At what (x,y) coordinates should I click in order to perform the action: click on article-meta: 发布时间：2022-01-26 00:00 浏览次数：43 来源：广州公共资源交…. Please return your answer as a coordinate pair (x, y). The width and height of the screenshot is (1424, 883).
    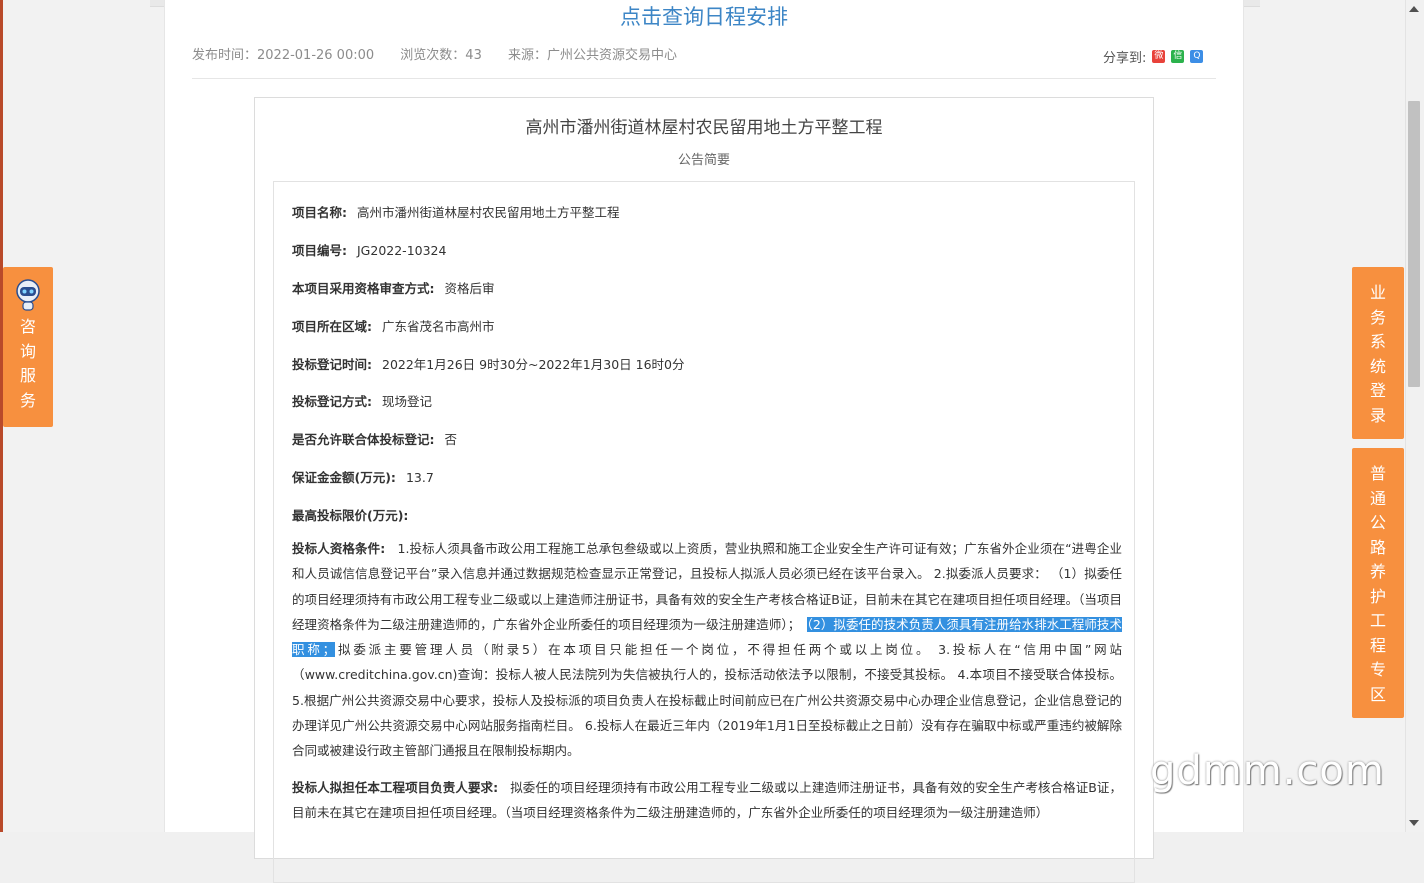
    Looking at the image, I should click on (445, 53).